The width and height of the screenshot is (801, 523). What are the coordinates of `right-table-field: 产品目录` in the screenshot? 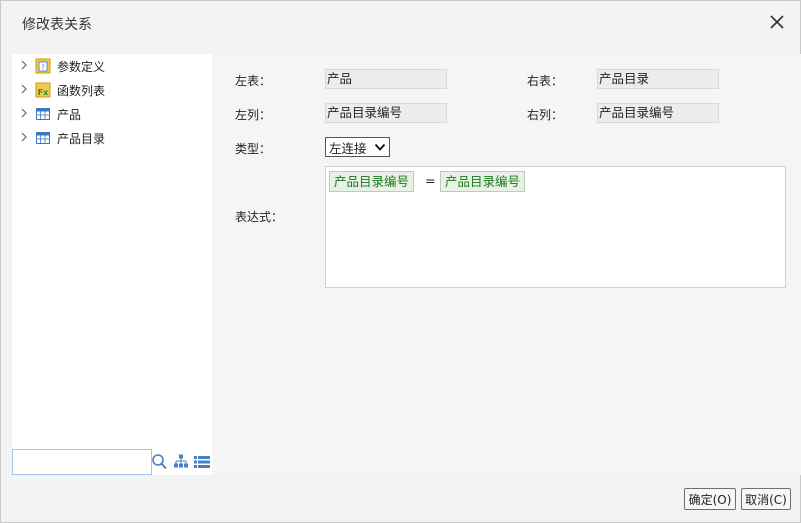 It's located at (658, 79).